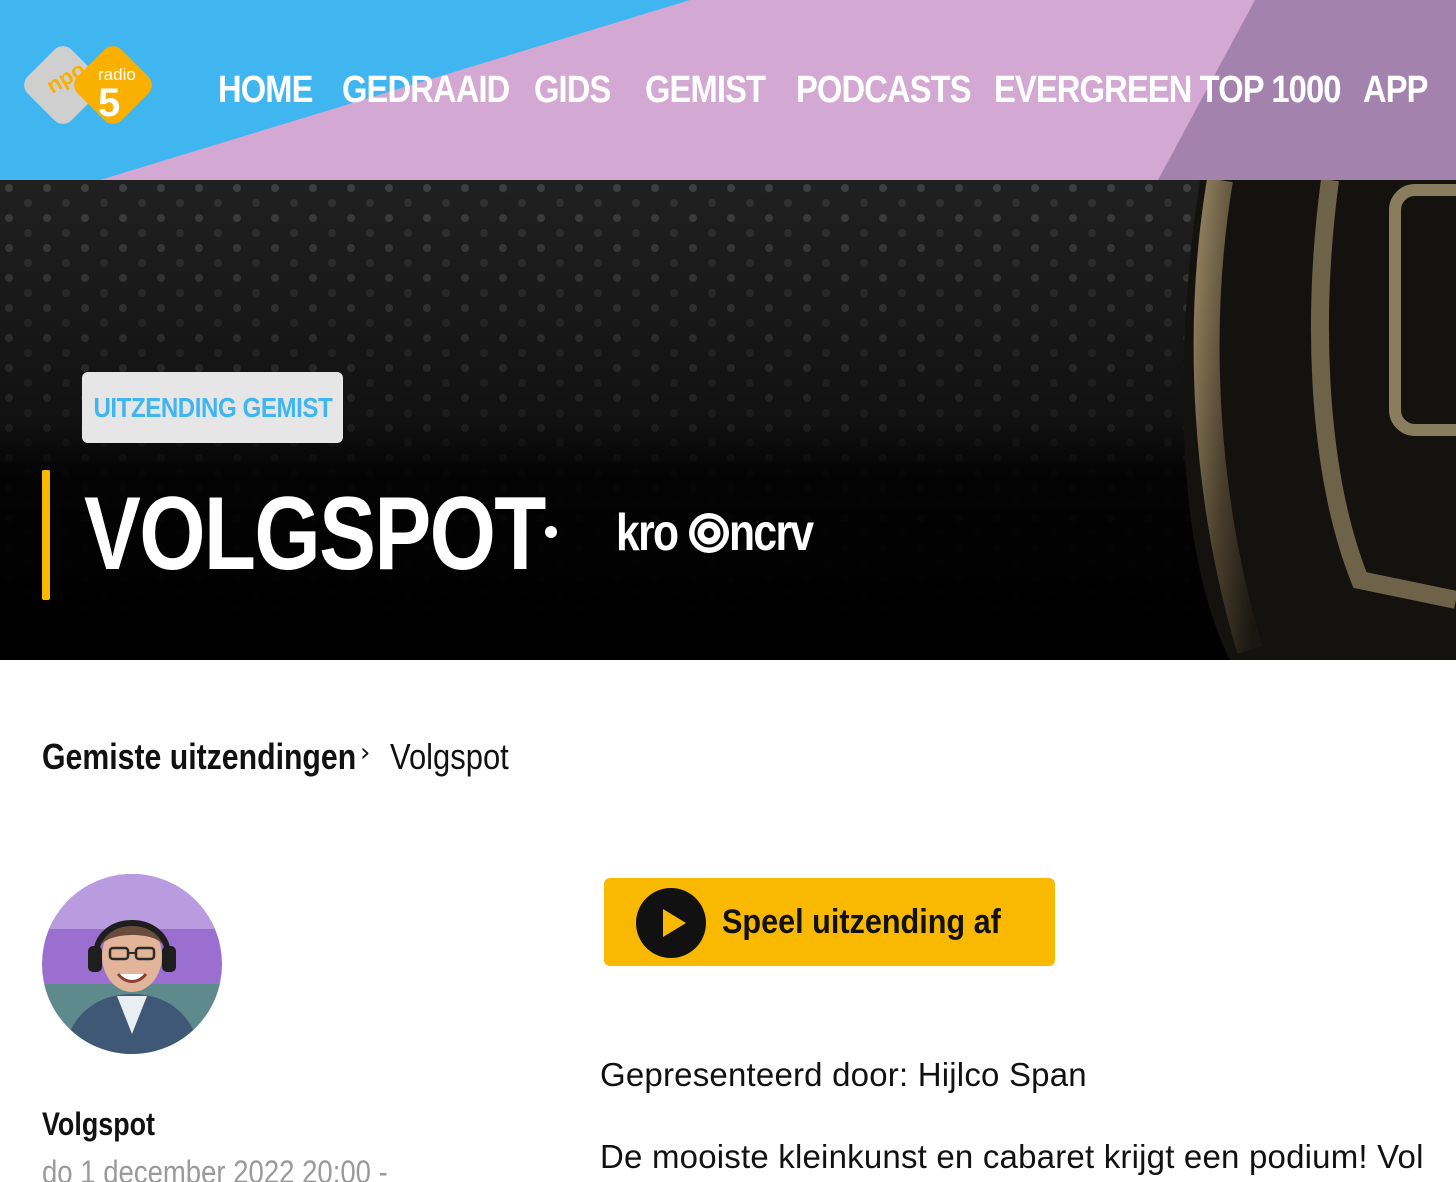 This screenshot has height=1182, width=1456. I want to click on nav-item-home: HOME, so click(265, 90).